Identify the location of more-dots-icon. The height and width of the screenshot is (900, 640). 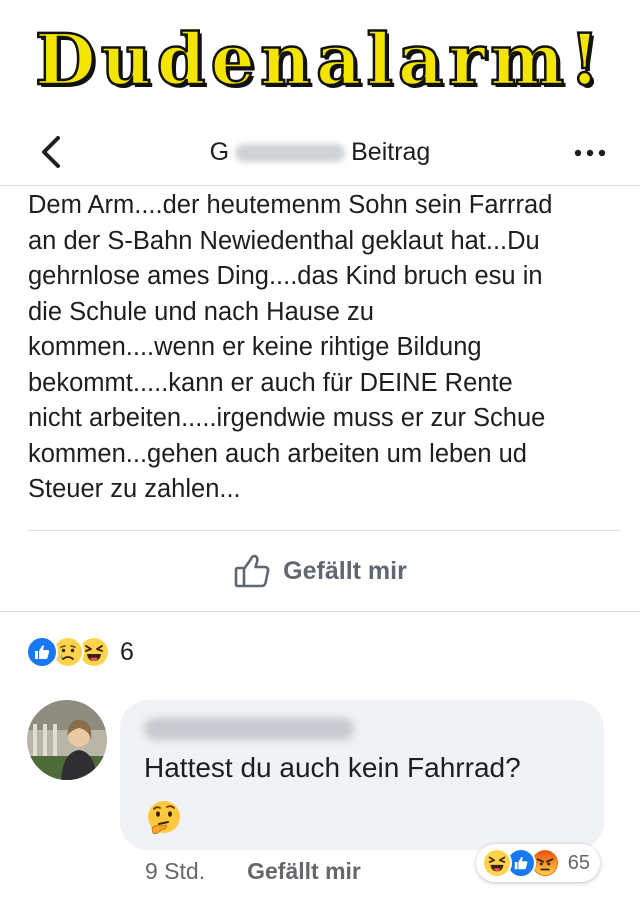
(590, 153).